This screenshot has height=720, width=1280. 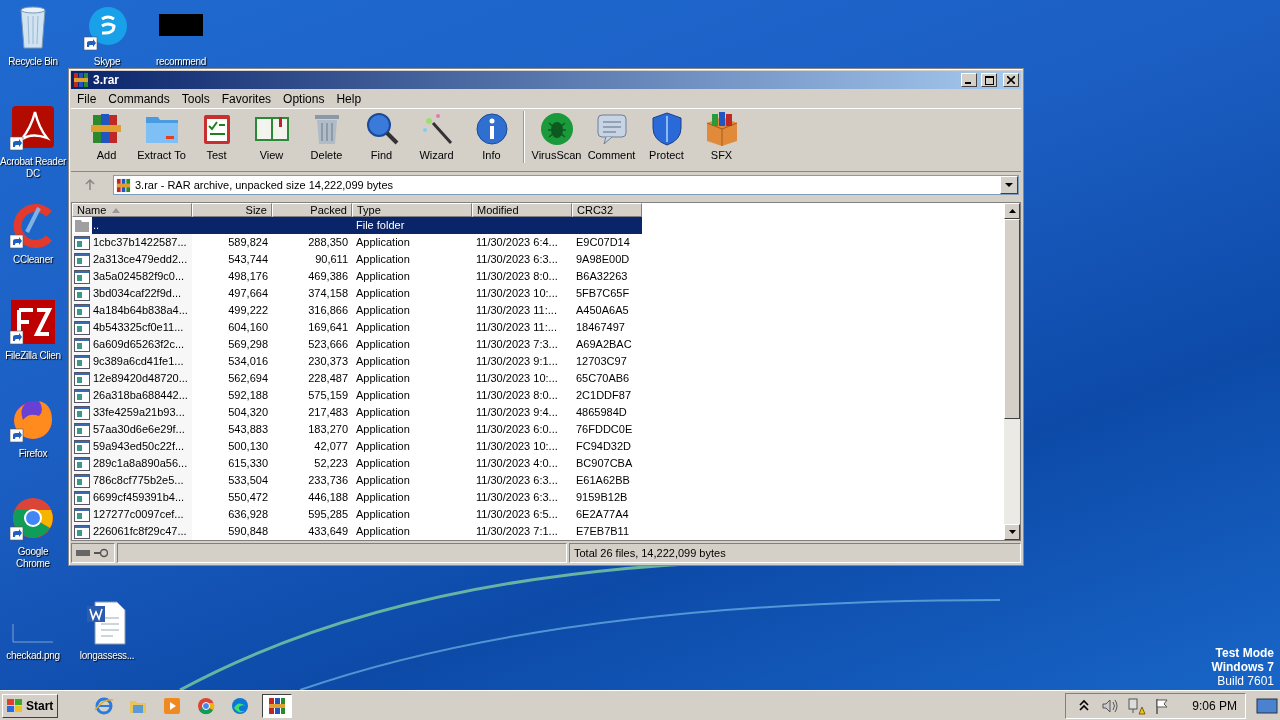 What do you see at coordinates (33, 260) in the screenshot?
I see `icon-label: CCleaner` at bounding box center [33, 260].